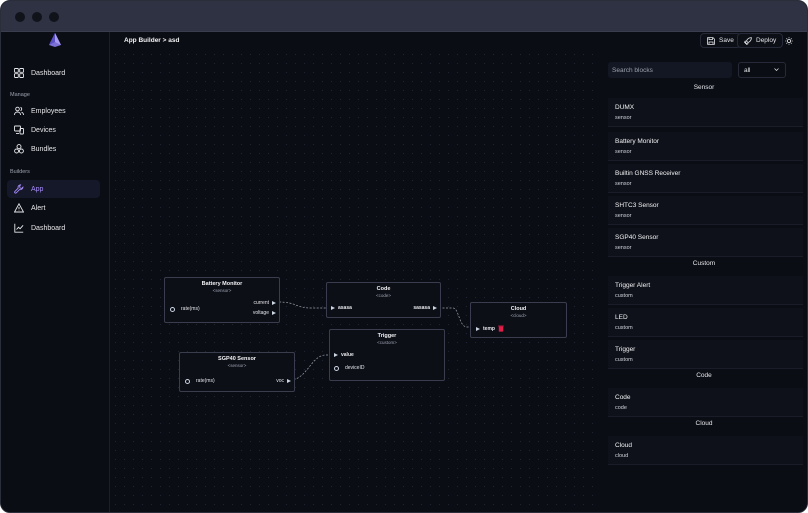 Image resolution: width=808 pixels, height=513 pixels. Describe the element at coordinates (48, 111) in the screenshot. I see `sidebar-item-label: Employees` at that location.